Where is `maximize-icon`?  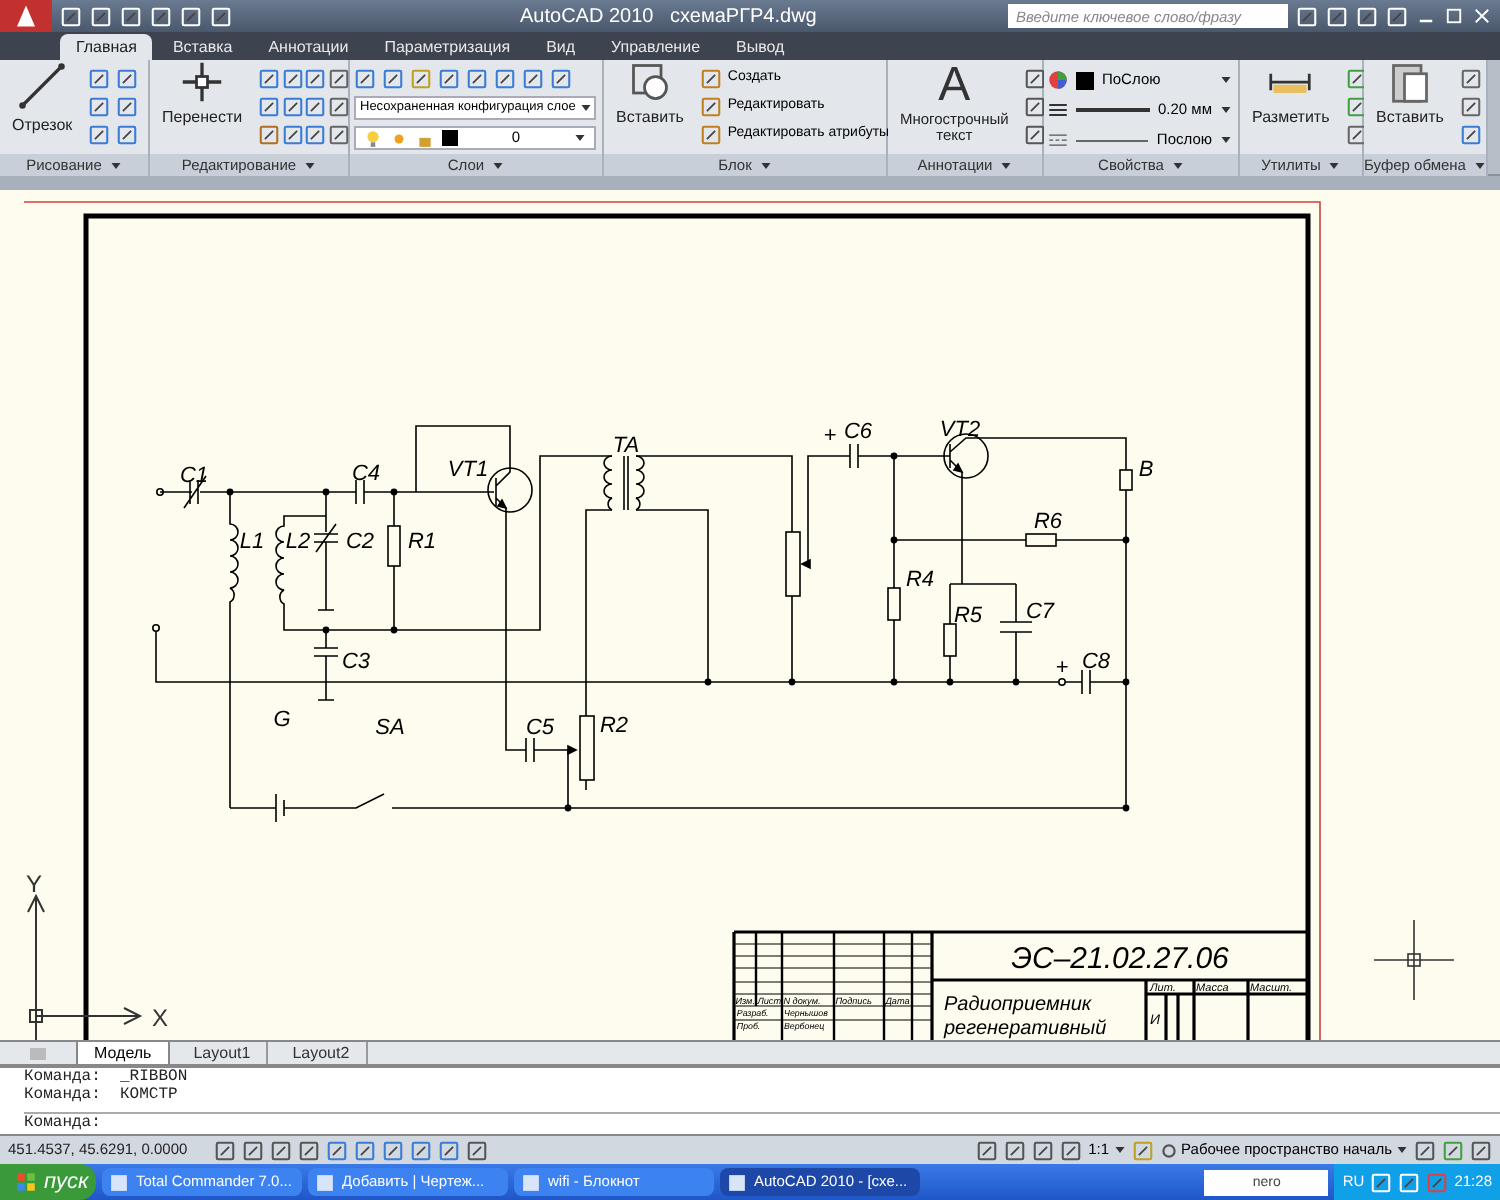
maximize-icon is located at coordinates (1454, 16).